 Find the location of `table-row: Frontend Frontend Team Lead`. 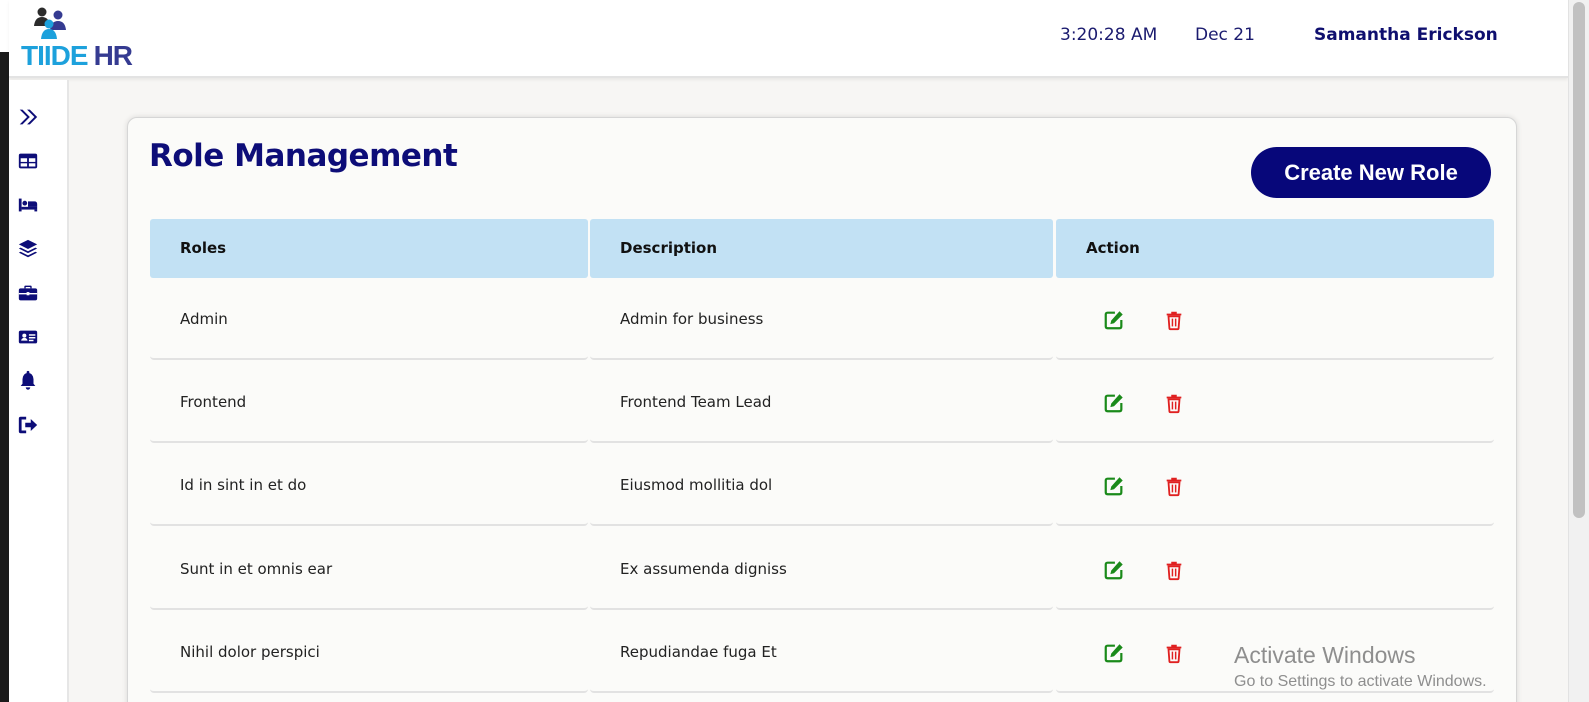

table-row: Frontend Frontend Team Lead is located at coordinates (823, 403).